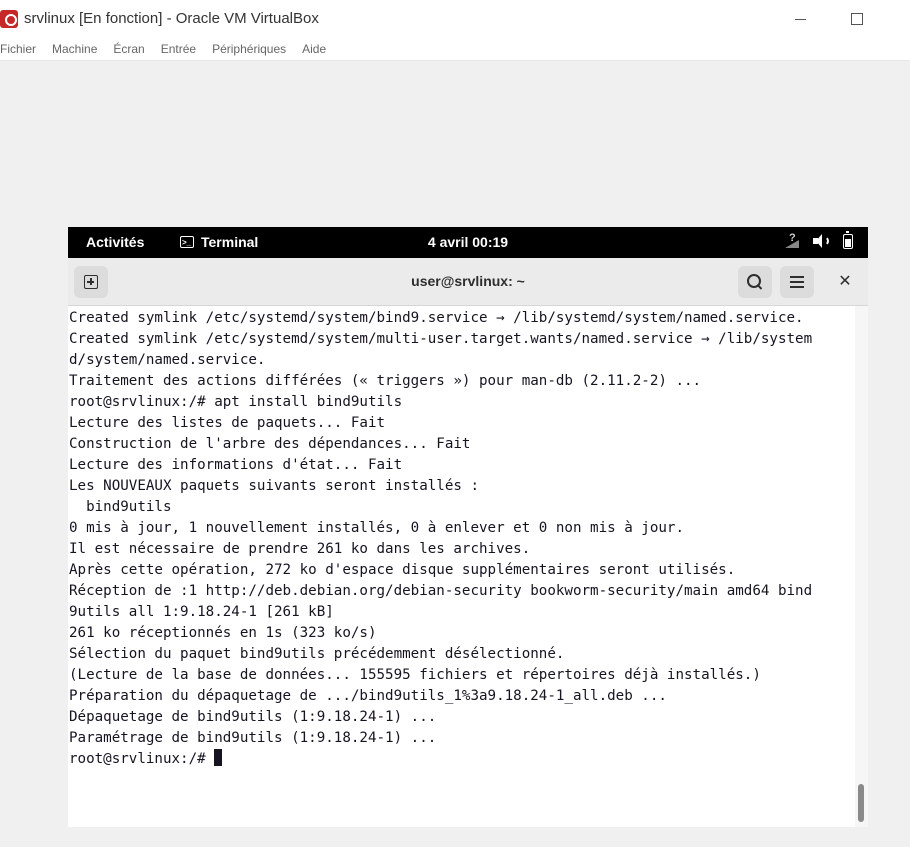 The image size is (910, 847). I want to click on system-tray, so click(819, 239).